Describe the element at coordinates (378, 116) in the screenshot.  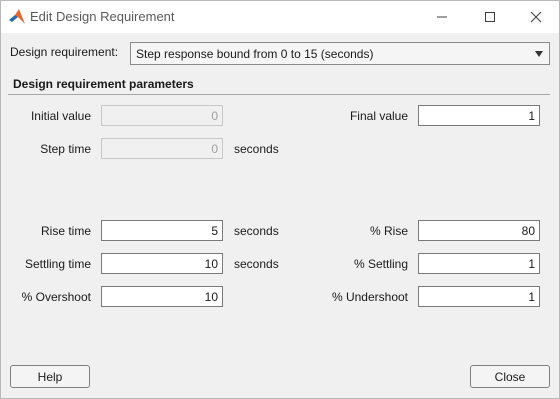
I see `final-value-label: Final value` at that location.